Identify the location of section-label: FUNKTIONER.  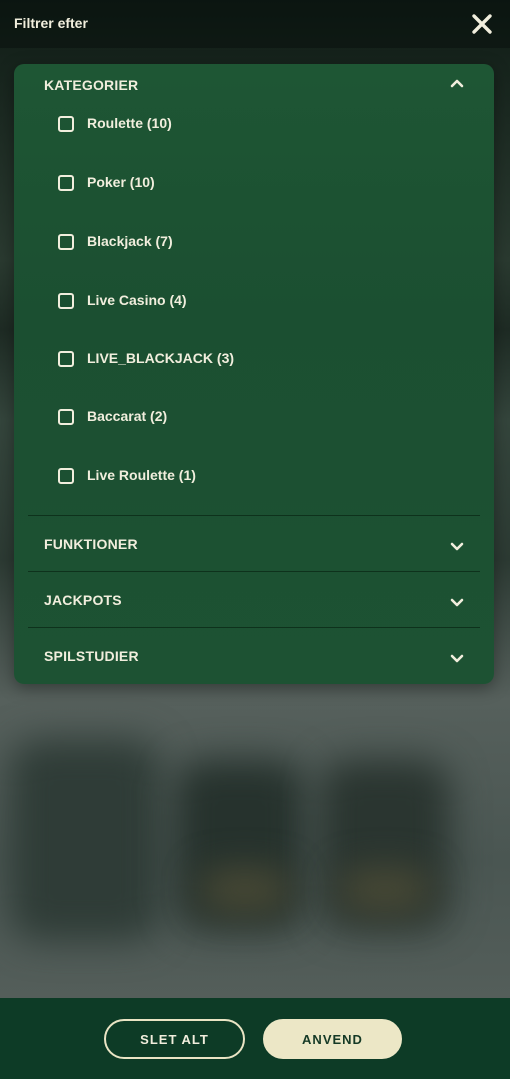
(91, 544).